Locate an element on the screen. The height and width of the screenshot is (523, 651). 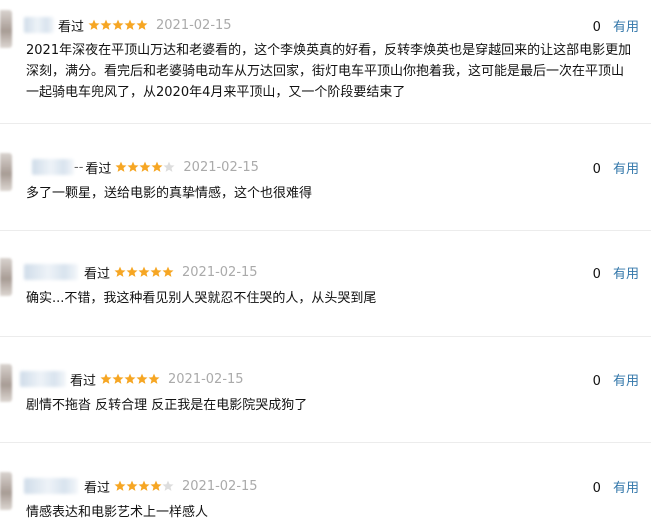
comment-text: 多了一颗星，送给电影的真挚情感，这个也很难得 is located at coordinates (169, 193).